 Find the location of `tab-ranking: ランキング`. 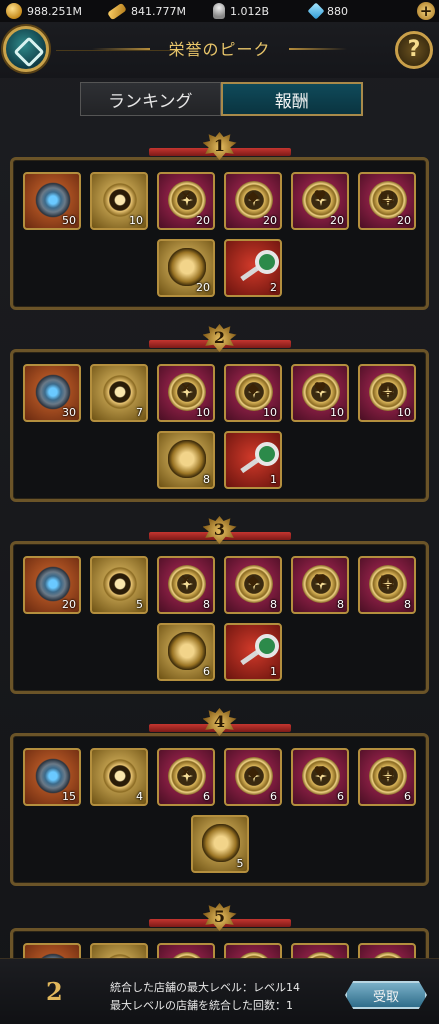

tab-ranking: ランキング is located at coordinates (150, 99).